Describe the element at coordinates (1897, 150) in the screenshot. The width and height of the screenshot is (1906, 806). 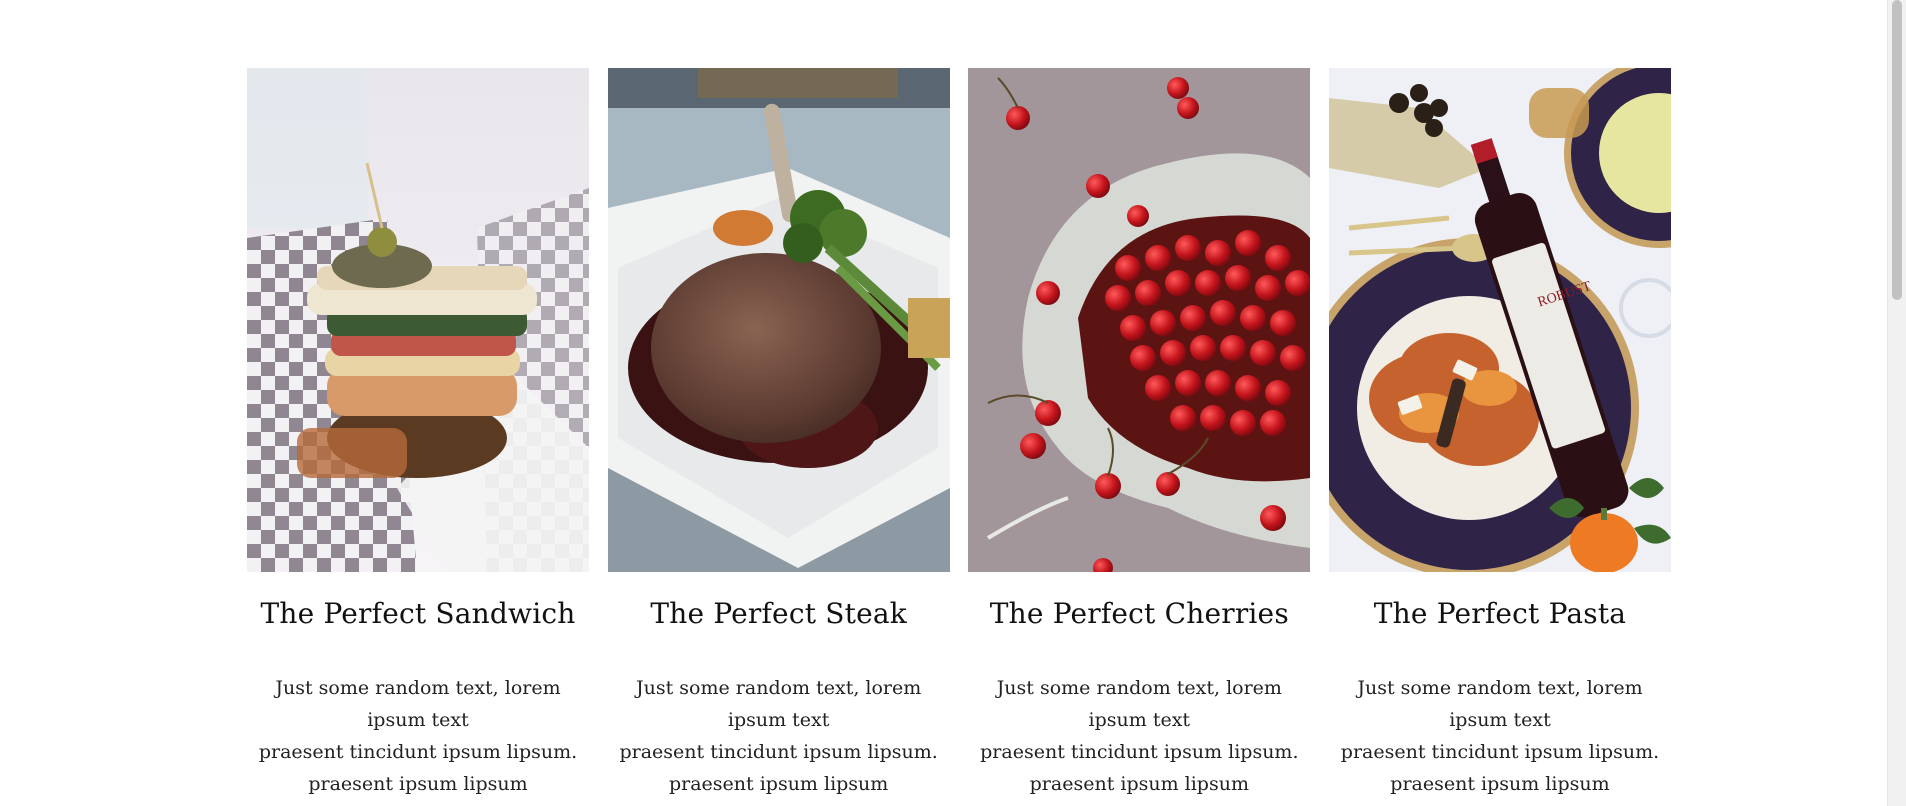
I see `scrollbar-thumb` at that location.